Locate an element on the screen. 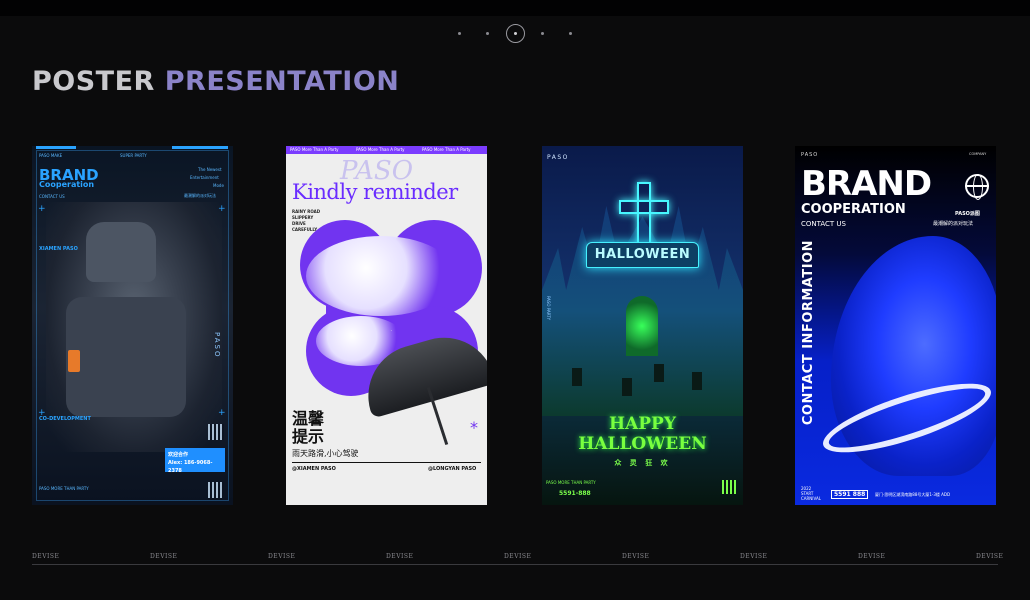 The image size is (1030, 600). poster-contact-box: 欢迎合作 Alex: 186-9068-2378 is located at coordinates (195, 461).